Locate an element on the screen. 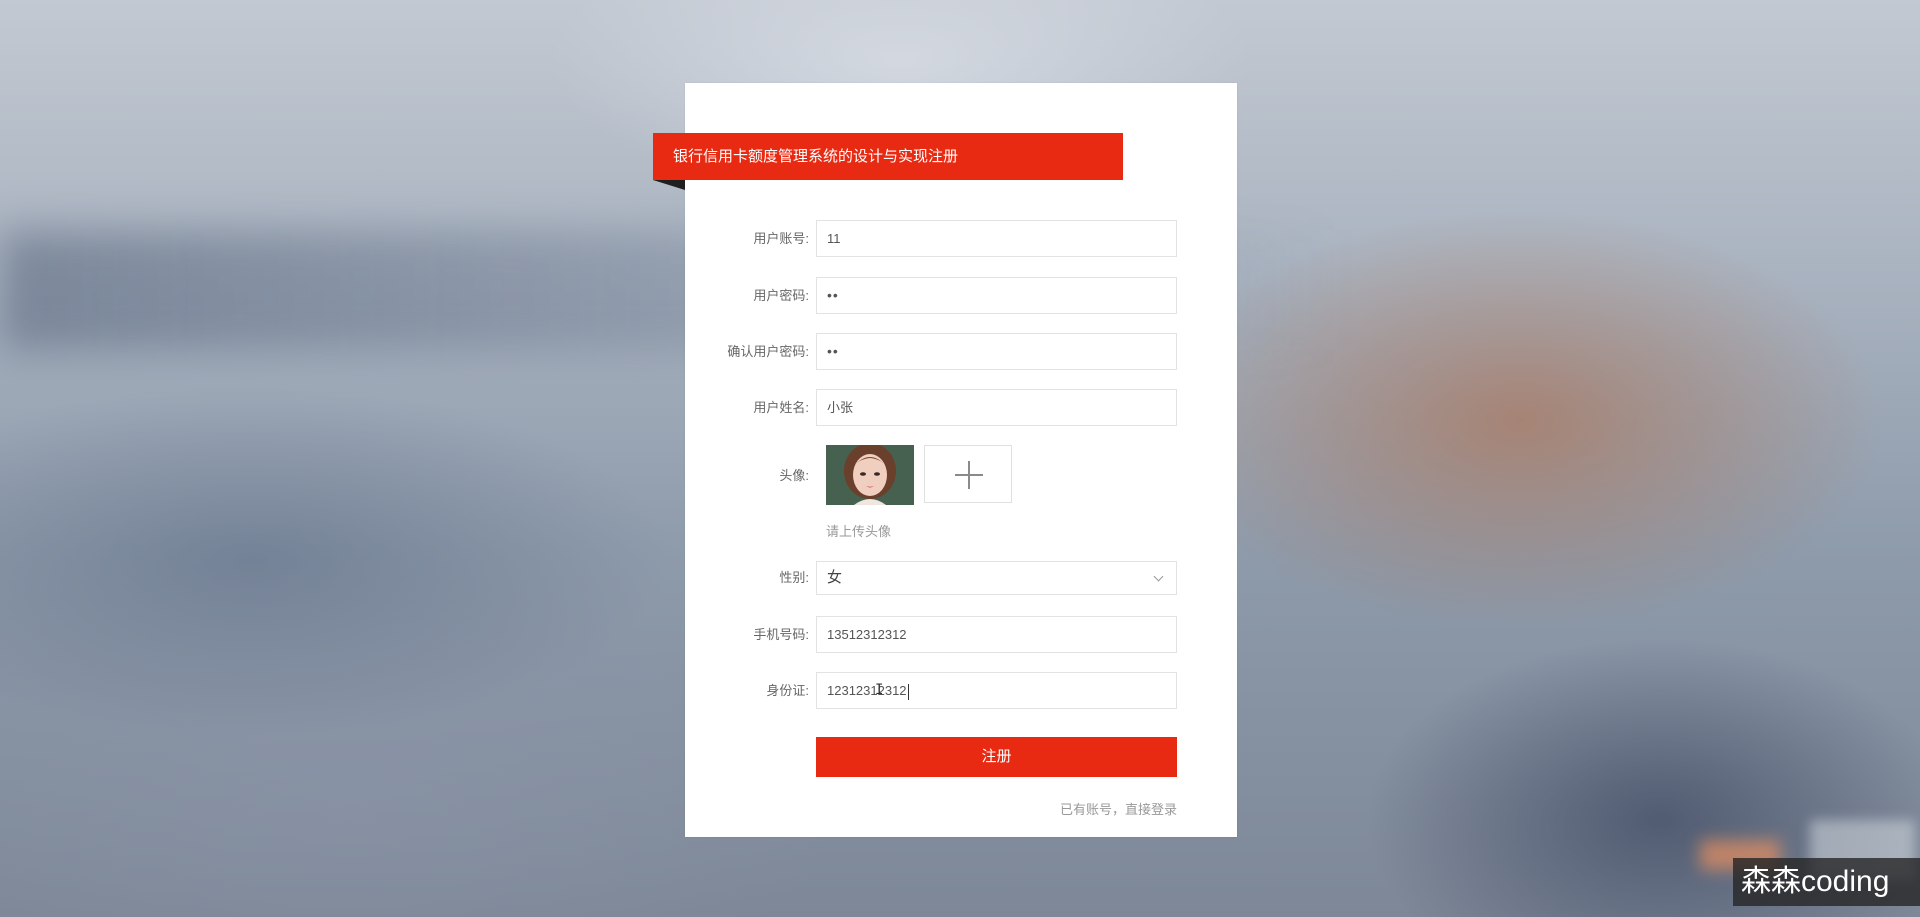  register-title: 银行信用卡额度管理系统的设计与实现注册 is located at coordinates (888, 156).